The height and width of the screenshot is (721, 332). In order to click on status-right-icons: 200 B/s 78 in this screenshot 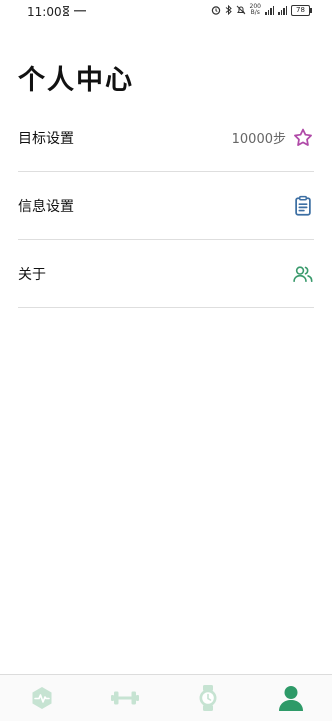, I will do `click(261, 10)`.